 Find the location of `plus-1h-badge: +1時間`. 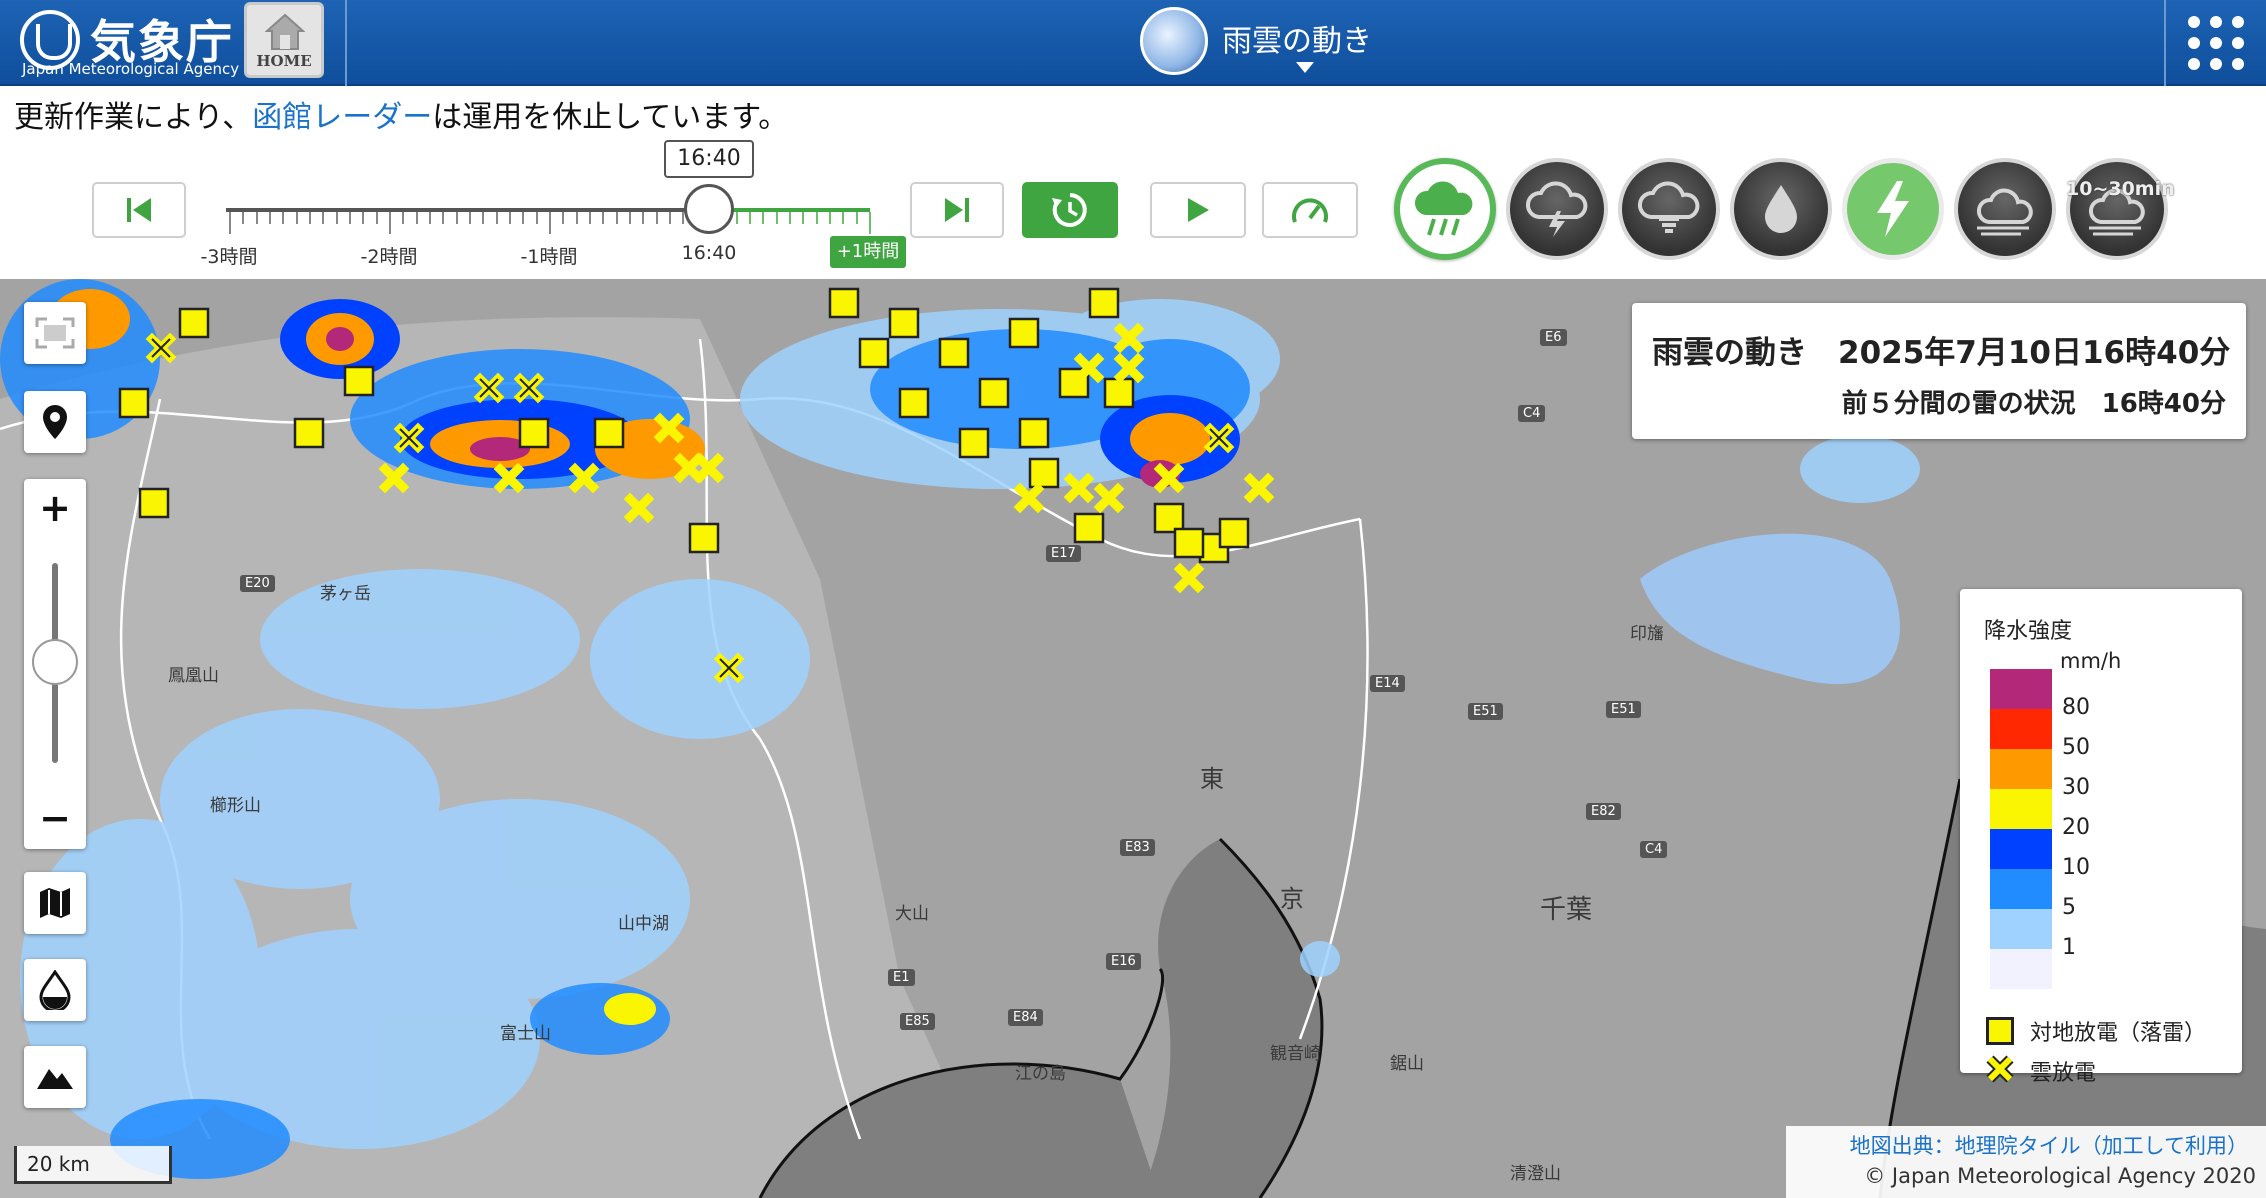

plus-1h-badge: +1時間 is located at coordinates (868, 252).